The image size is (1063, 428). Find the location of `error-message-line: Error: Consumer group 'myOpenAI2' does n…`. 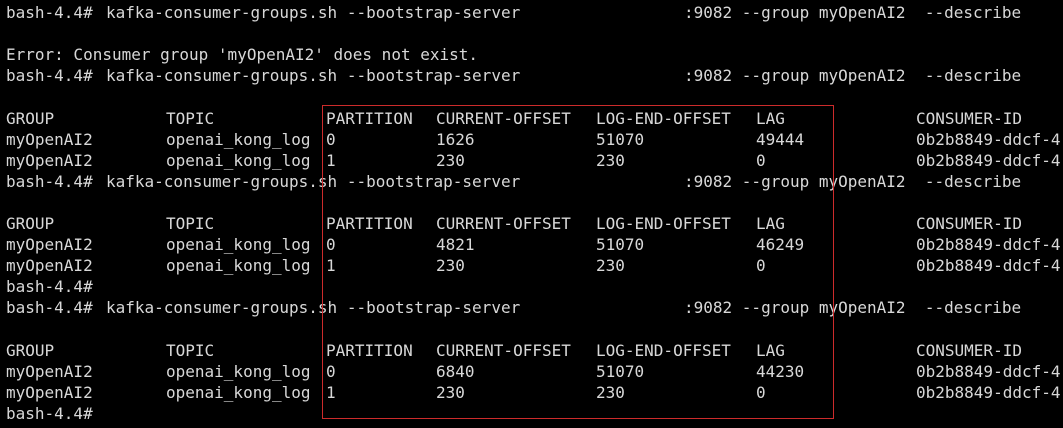

error-message-line: Error: Consumer group 'myOpenAI2' does n… is located at coordinates (242, 54).